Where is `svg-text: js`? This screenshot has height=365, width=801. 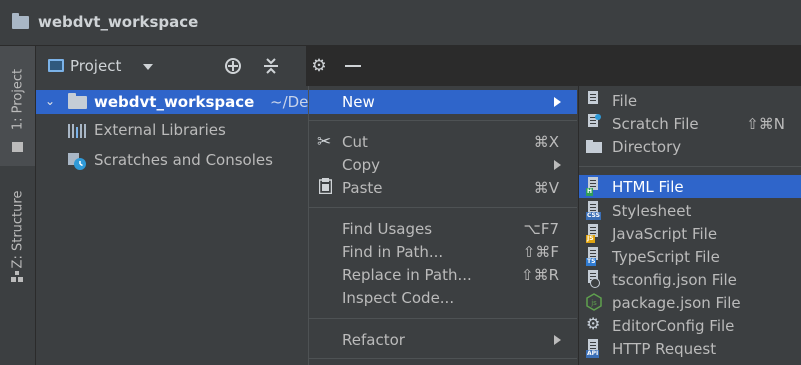
svg-text: js is located at coordinates (593, 303).